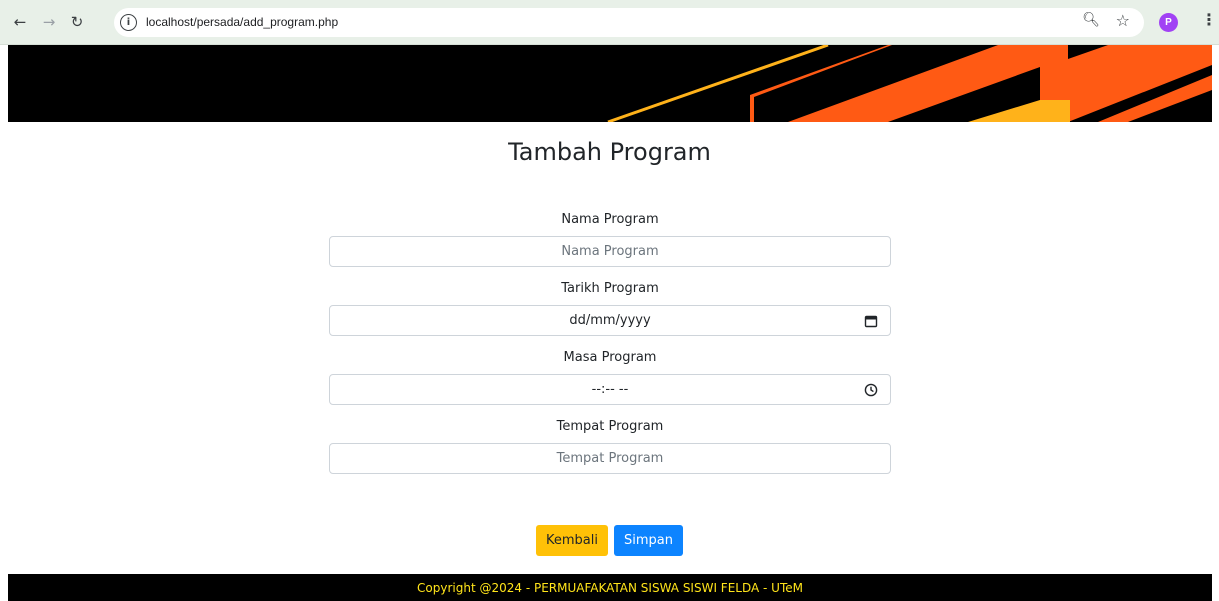 The height and width of the screenshot is (601, 1219). What do you see at coordinates (242, 22) in the screenshot?
I see `url-text: localhost/persada/add_program.php` at bounding box center [242, 22].